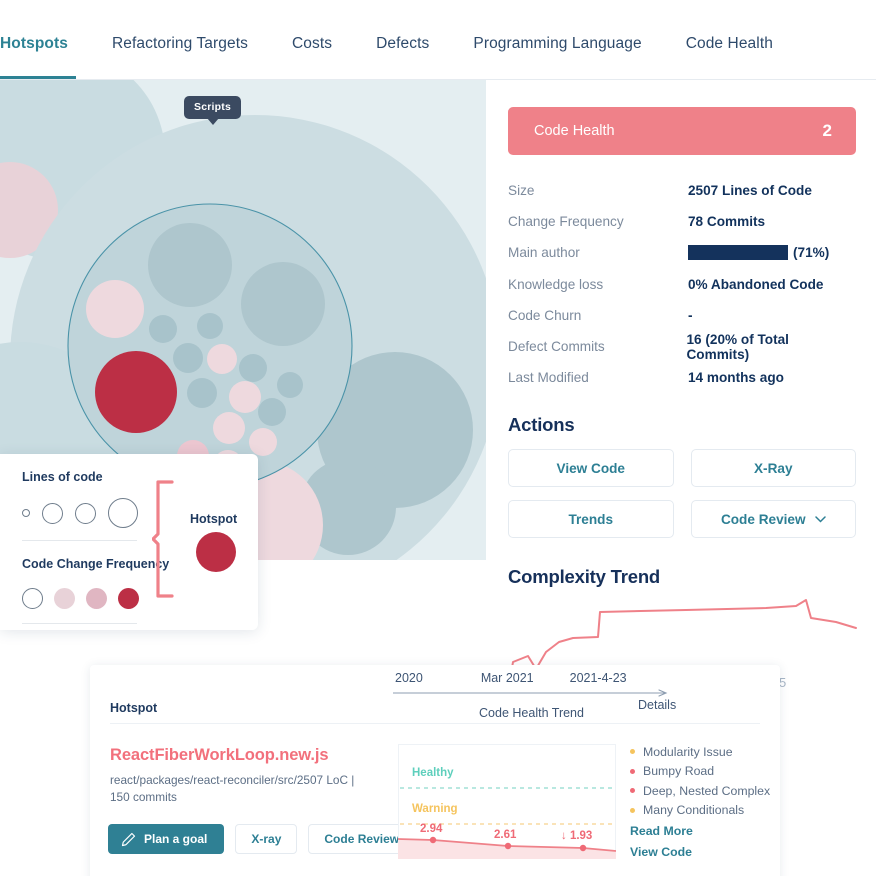 The height and width of the screenshot is (876, 876). I want to click on tab-refactoring-targets: Refactoring Targets, so click(180, 57).